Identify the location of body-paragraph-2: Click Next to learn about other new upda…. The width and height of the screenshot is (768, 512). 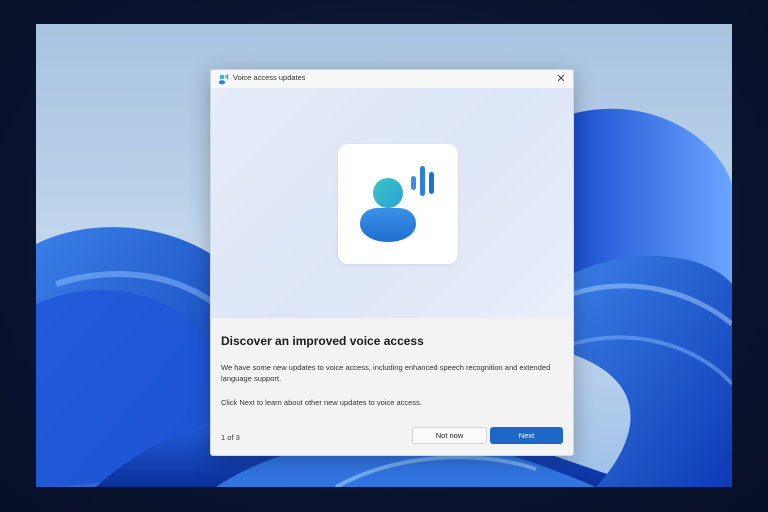
(321, 402).